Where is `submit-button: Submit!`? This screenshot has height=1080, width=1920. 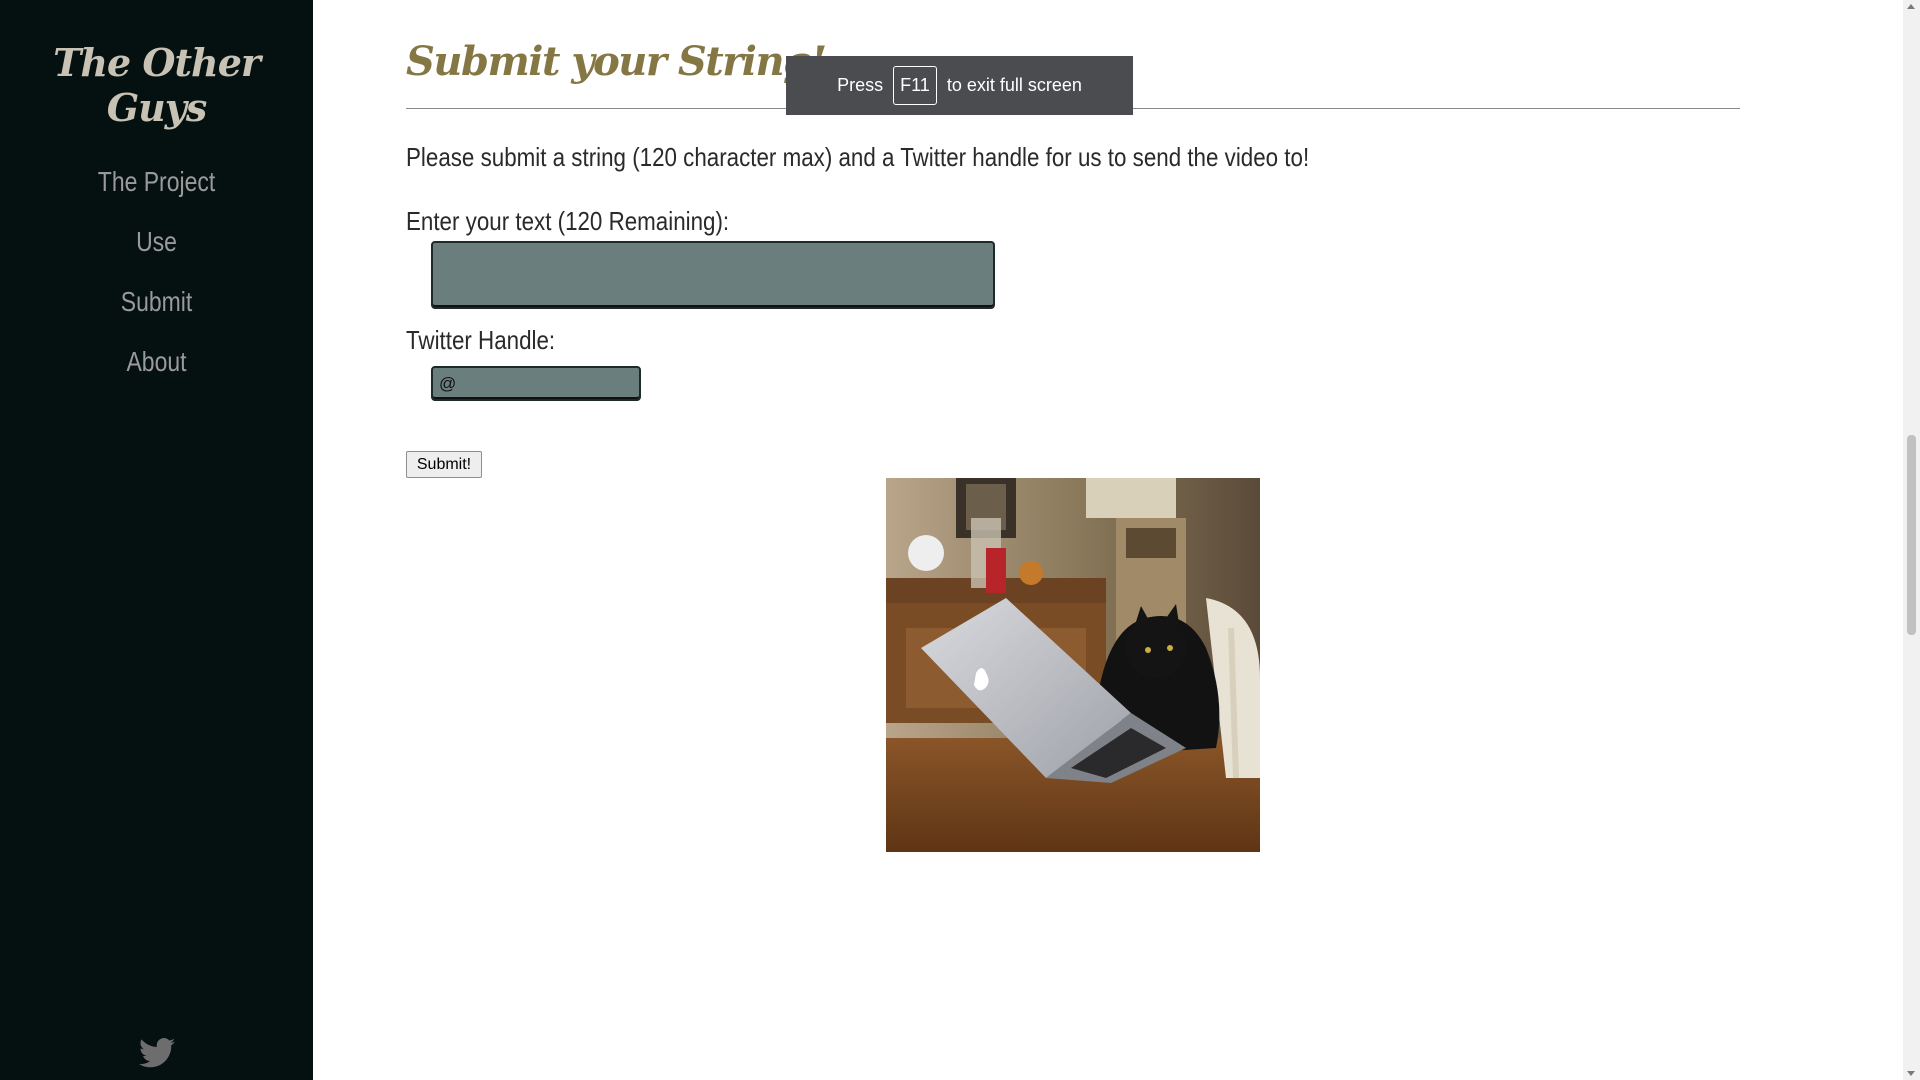 submit-button: Submit! is located at coordinates (444, 464).